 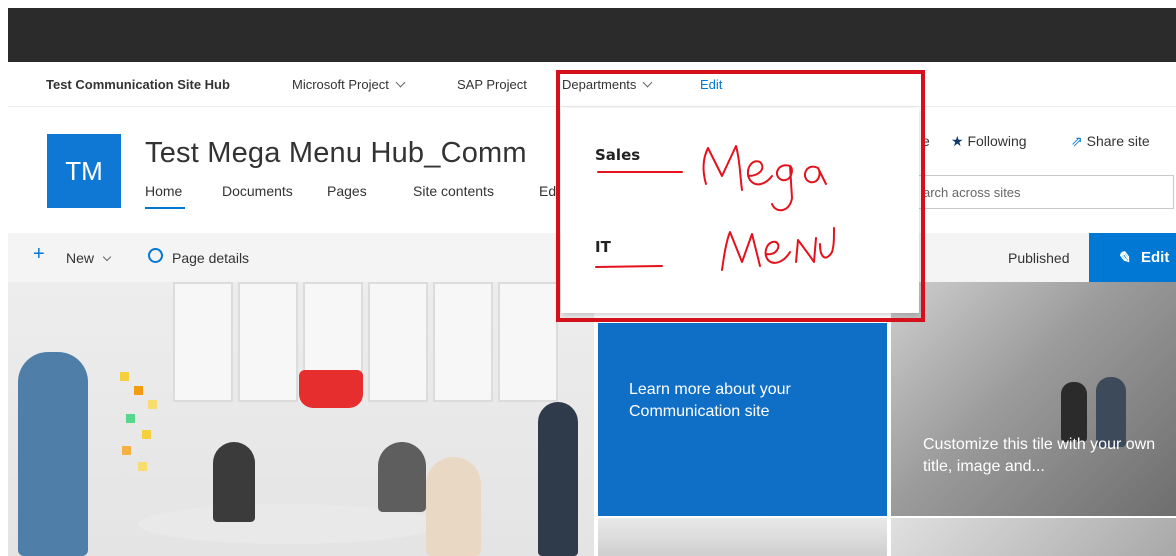 I want to click on new-label: New, so click(x=80, y=258).